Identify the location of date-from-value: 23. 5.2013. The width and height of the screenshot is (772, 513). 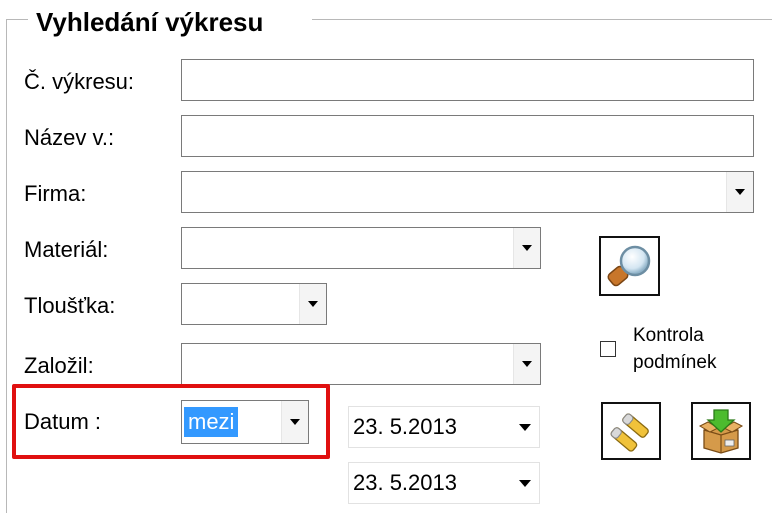
(405, 426).